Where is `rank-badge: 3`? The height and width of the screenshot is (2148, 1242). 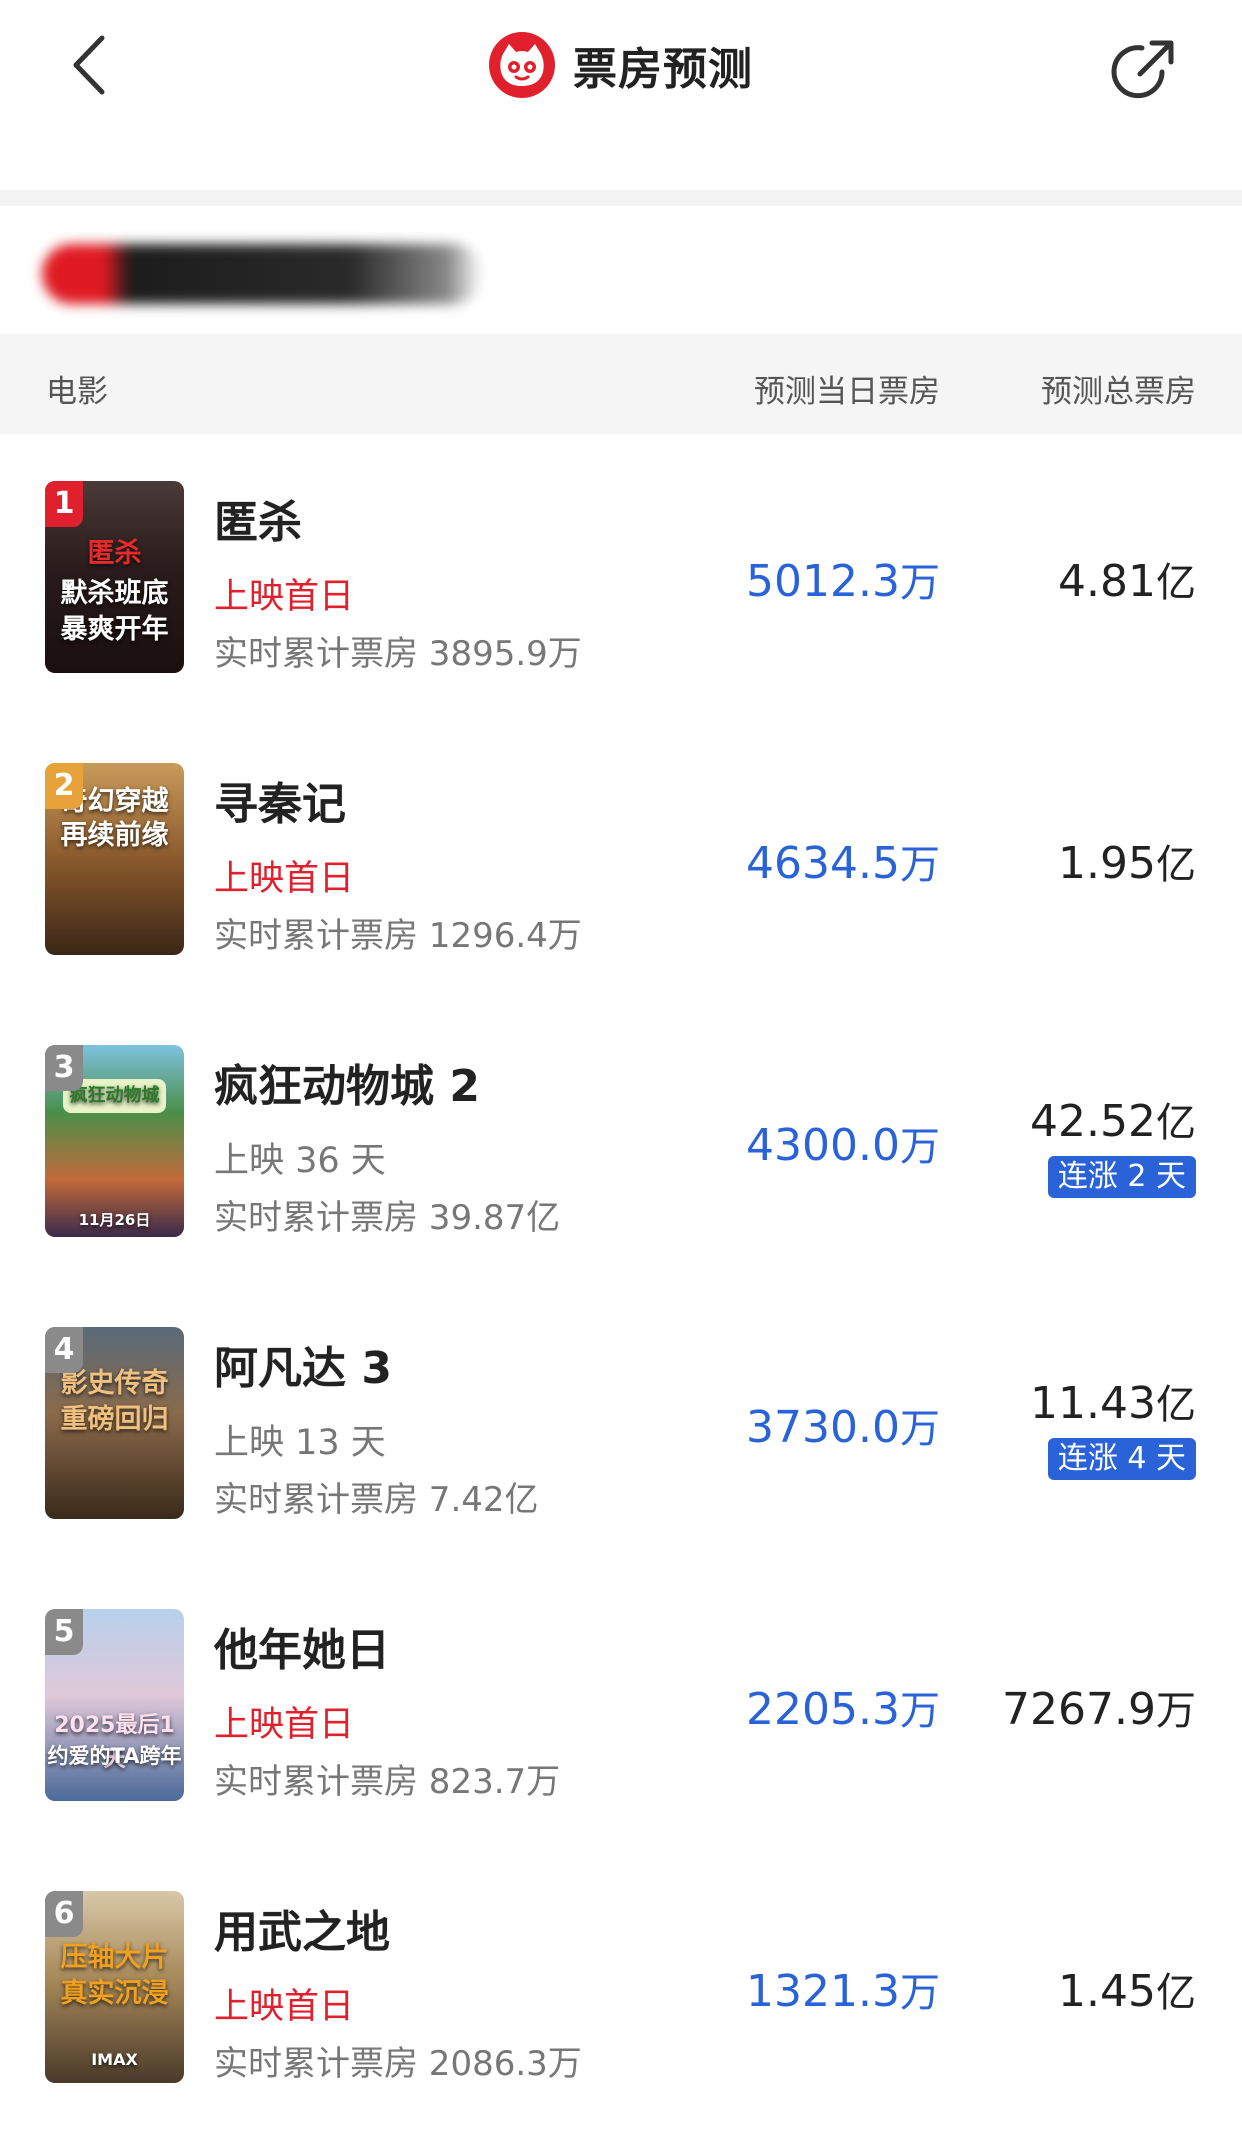
rank-badge: 3 is located at coordinates (64, 1068).